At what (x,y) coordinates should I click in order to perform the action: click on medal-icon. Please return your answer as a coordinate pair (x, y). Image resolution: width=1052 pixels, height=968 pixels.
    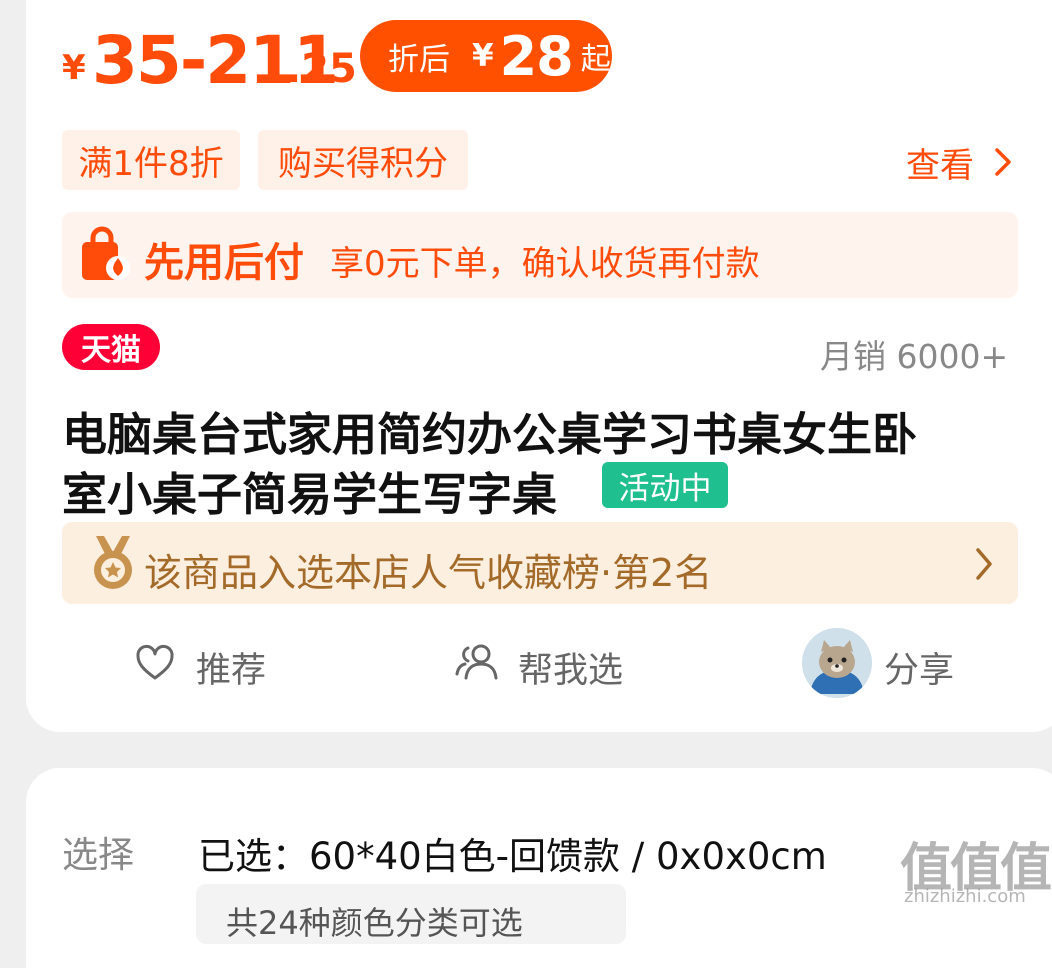
    Looking at the image, I should click on (113, 565).